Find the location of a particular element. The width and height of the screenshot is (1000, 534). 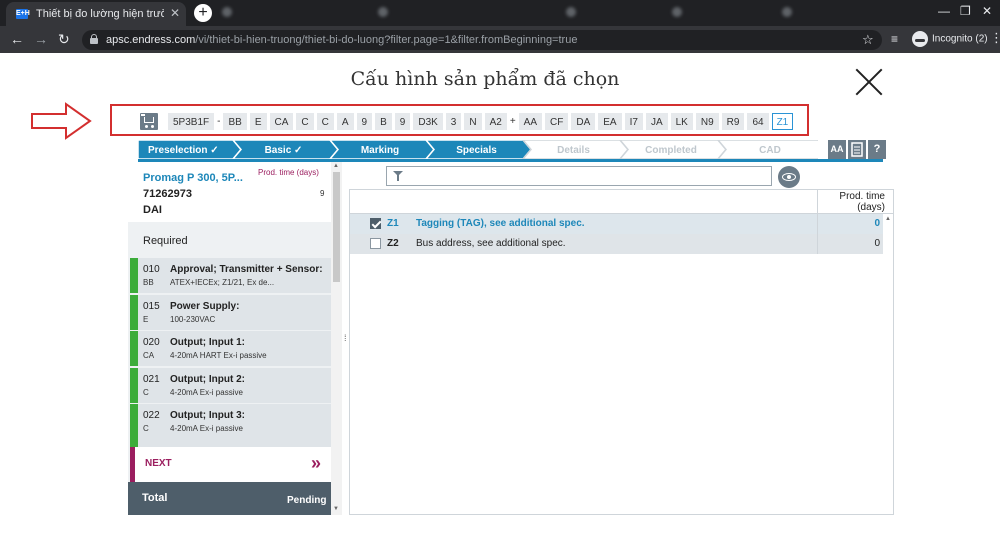

incognito-icon is located at coordinates (920, 39).